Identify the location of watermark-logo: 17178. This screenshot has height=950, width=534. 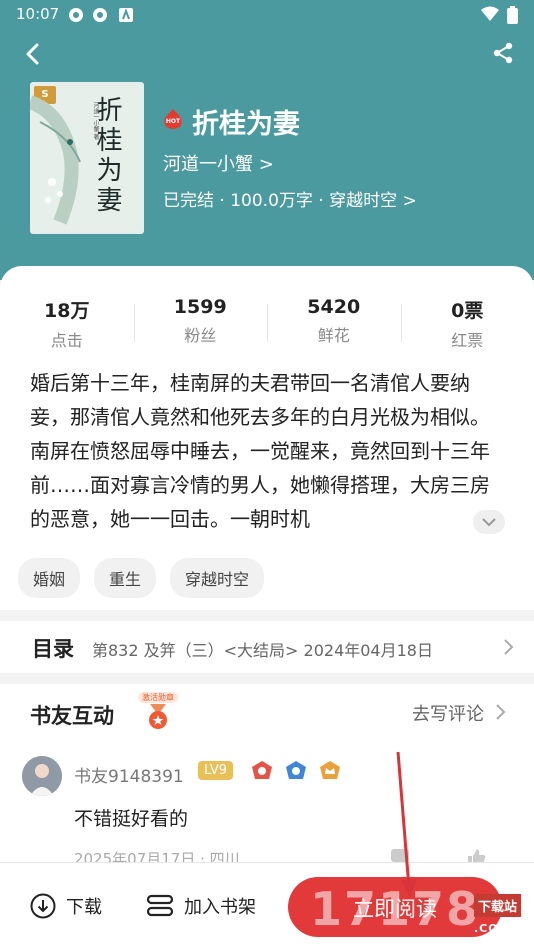
(395, 909).